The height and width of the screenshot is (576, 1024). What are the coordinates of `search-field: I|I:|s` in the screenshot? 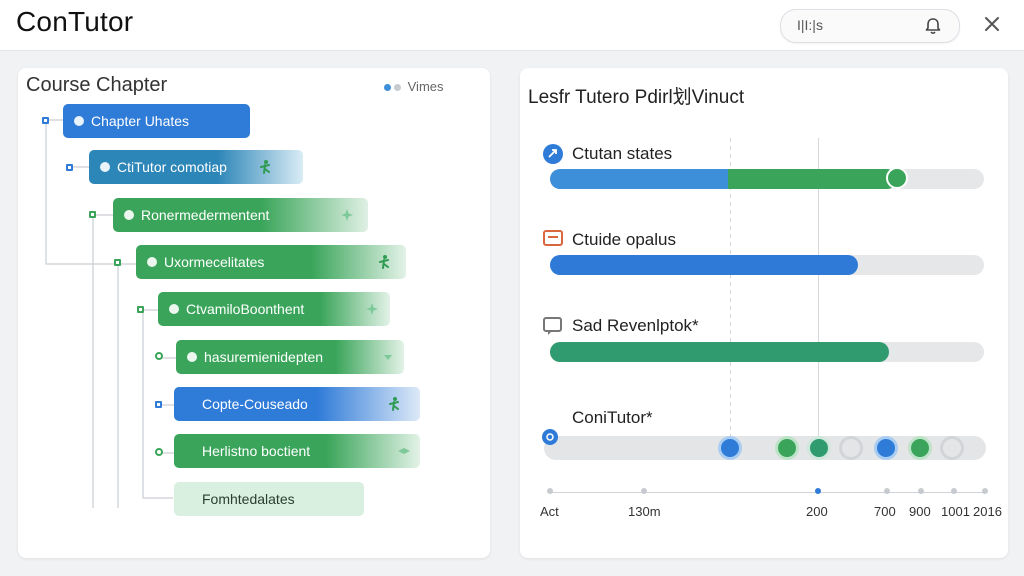 It's located at (870, 26).